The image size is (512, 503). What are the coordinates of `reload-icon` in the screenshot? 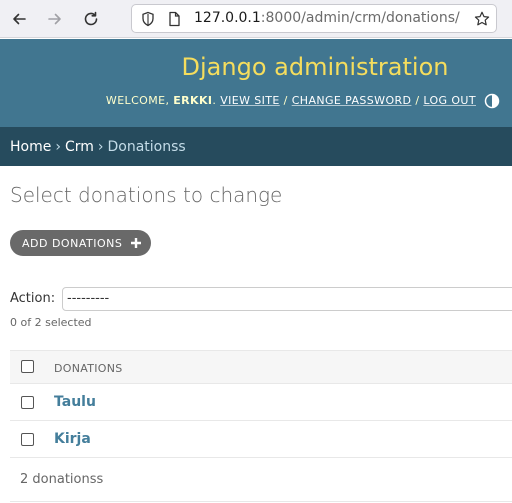 It's located at (91, 18).